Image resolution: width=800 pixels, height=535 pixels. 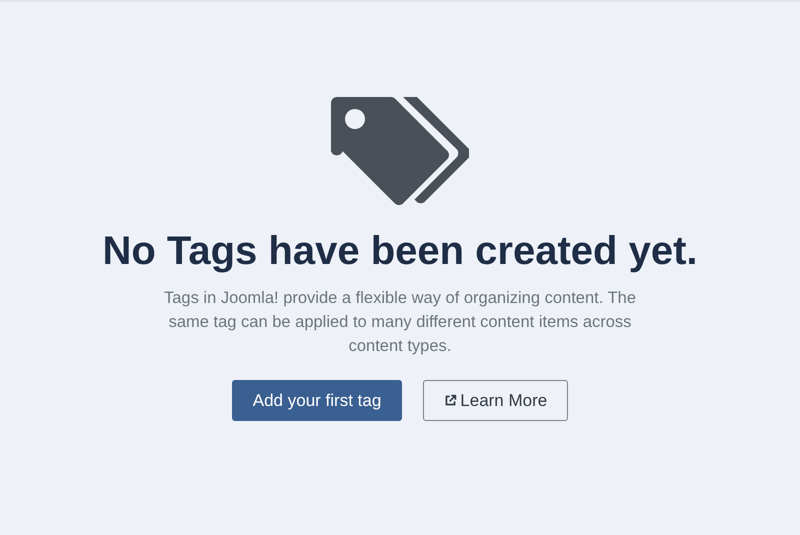 What do you see at coordinates (400, 251) in the screenshot?
I see `empty-state-title: No Tags have been created yet.` at bounding box center [400, 251].